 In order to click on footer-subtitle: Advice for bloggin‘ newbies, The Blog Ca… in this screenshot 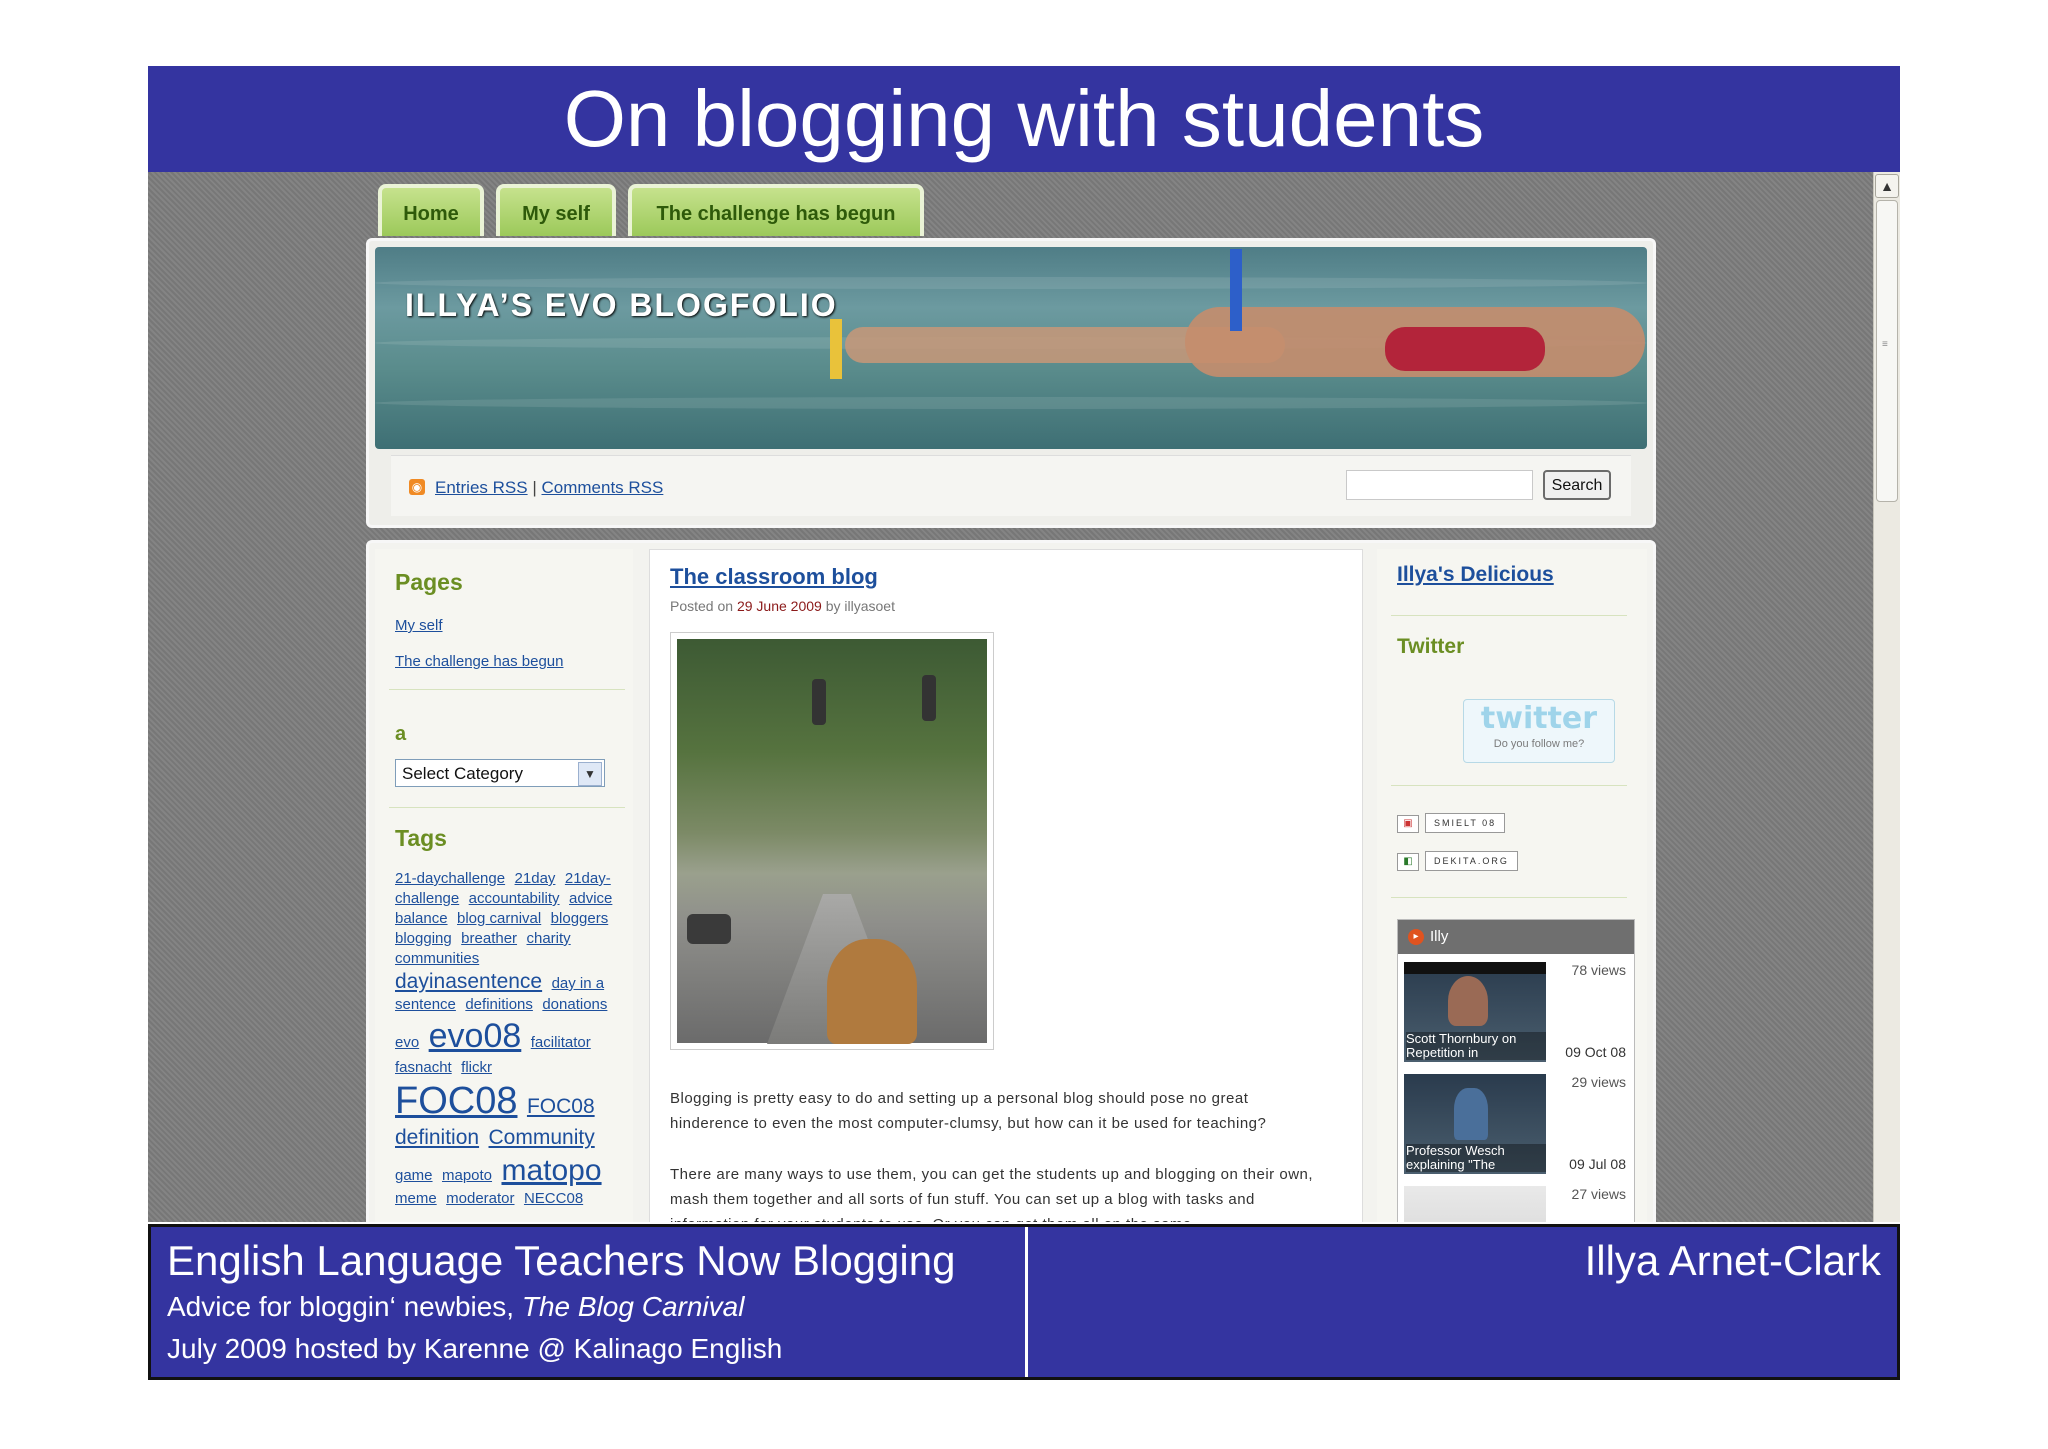, I will do `click(455, 1307)`.